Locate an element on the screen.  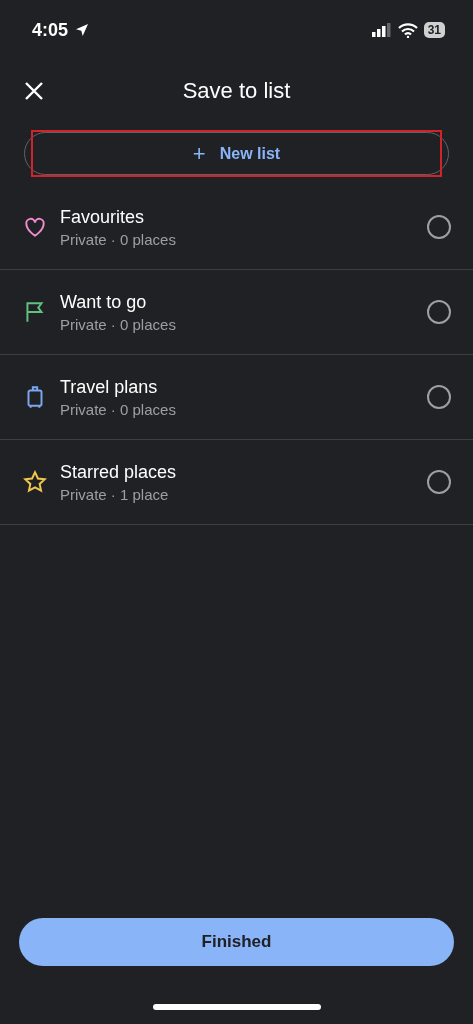
status-time: 4:05 is located at coordinates (50, 30).